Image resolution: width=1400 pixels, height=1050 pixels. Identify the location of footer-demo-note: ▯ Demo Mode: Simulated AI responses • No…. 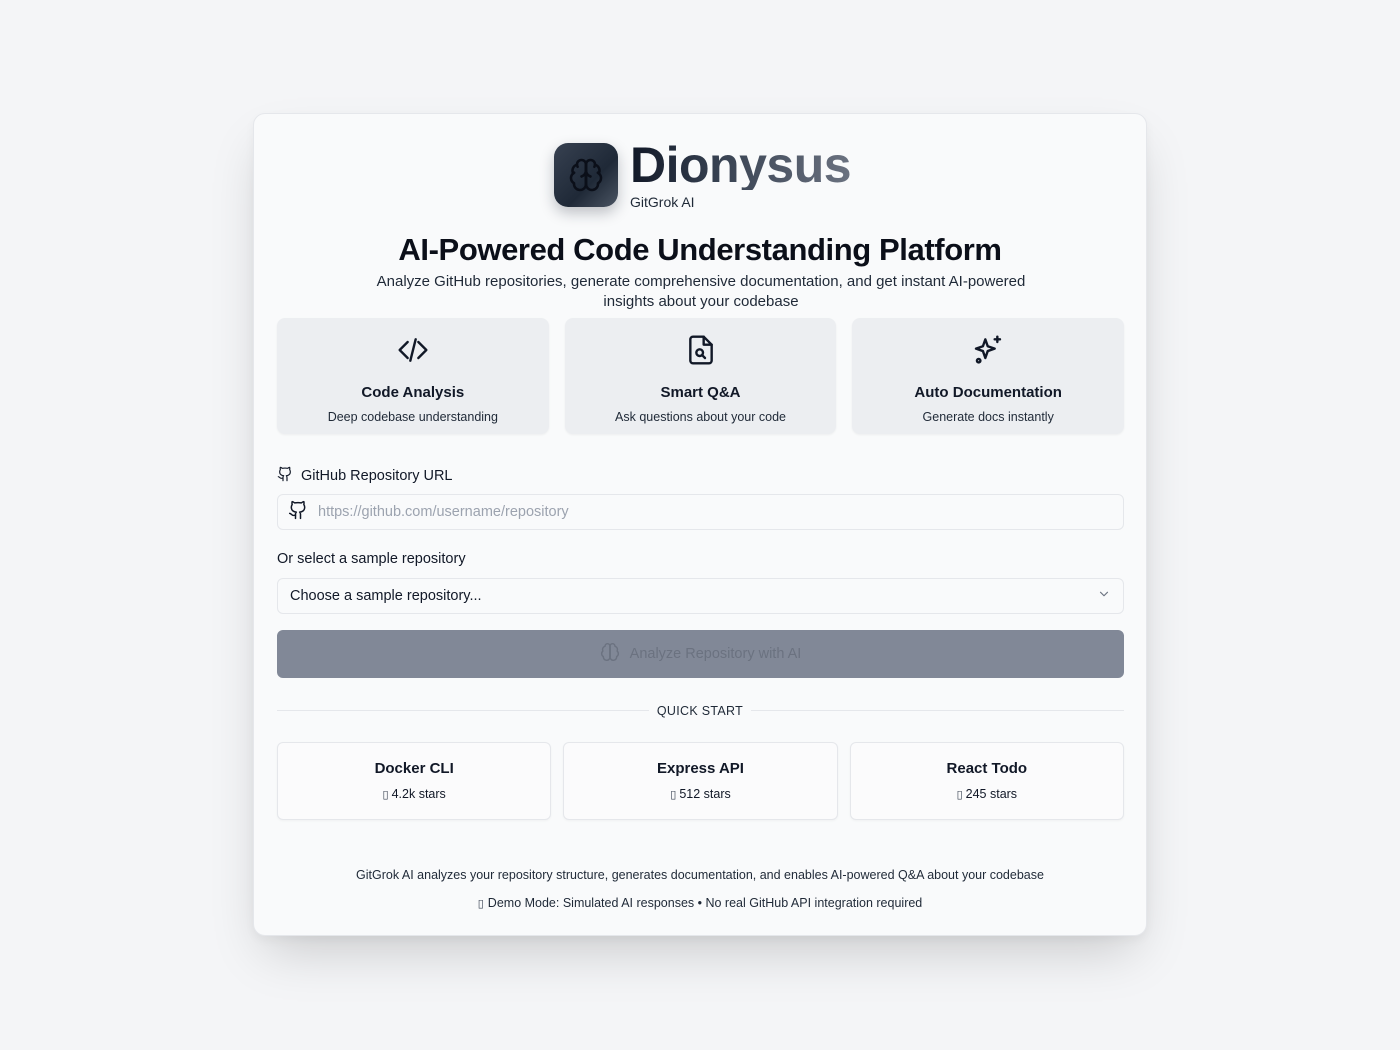
(700, 903).